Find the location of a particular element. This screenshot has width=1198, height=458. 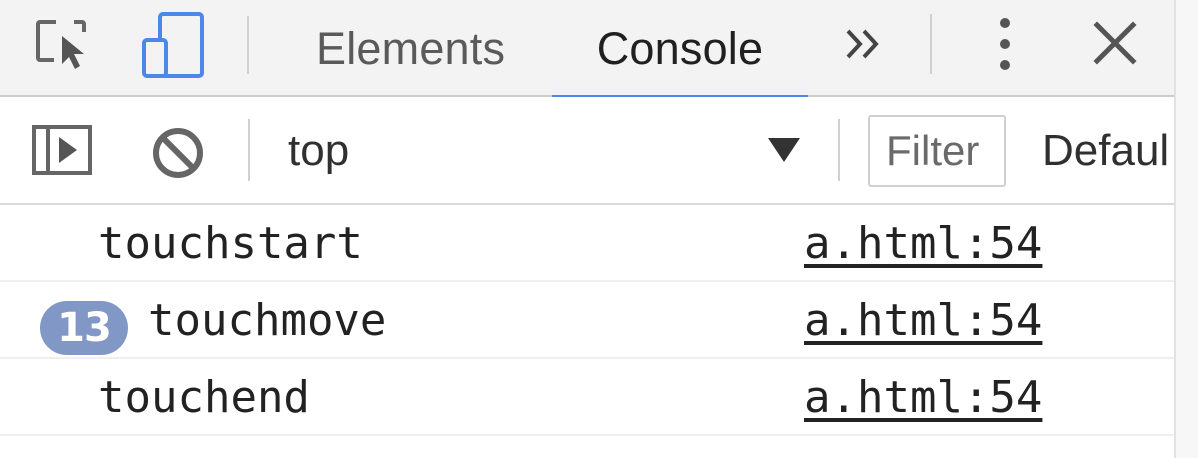

log-levels-value: Defaul is located at coordinates (1106, 150).